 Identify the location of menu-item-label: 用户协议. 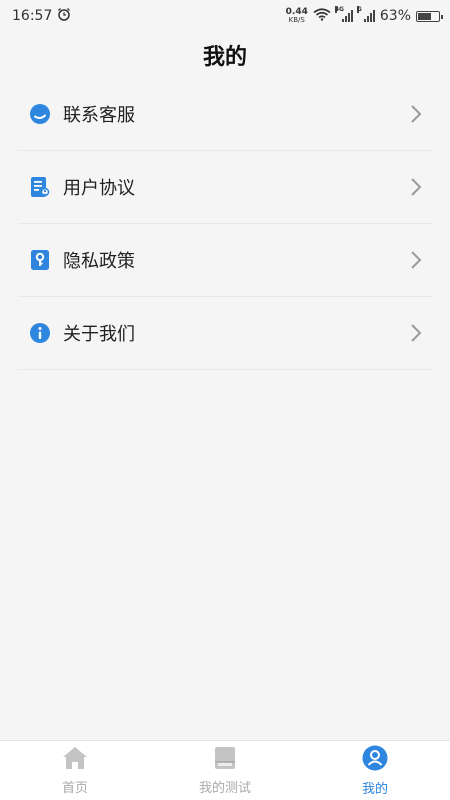
(99, 188).